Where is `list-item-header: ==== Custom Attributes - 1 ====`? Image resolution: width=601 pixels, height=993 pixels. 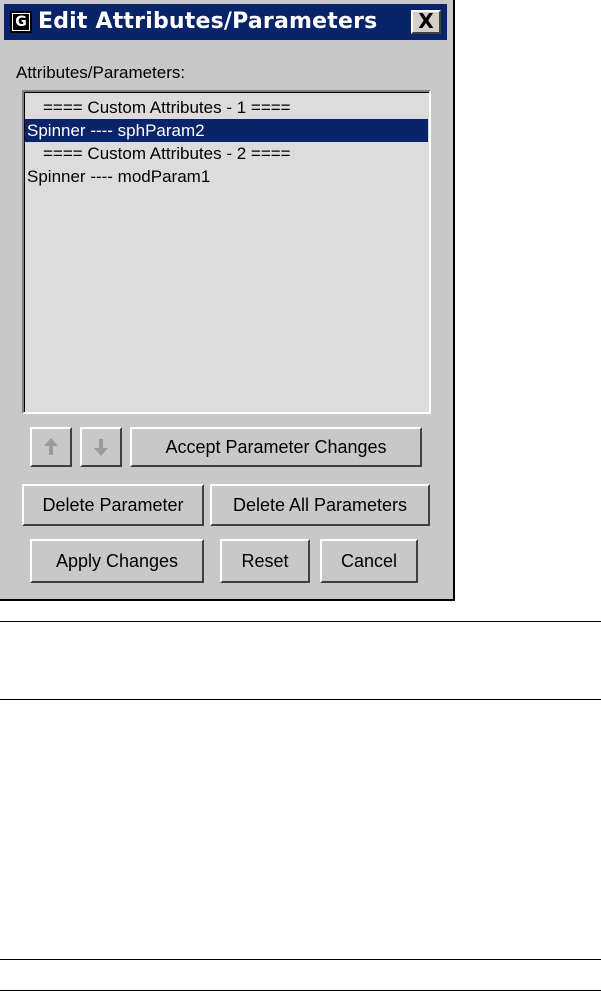
list-item-header: ==== Custom Attributes - 1 ==== is located at coordinates (226, 107).